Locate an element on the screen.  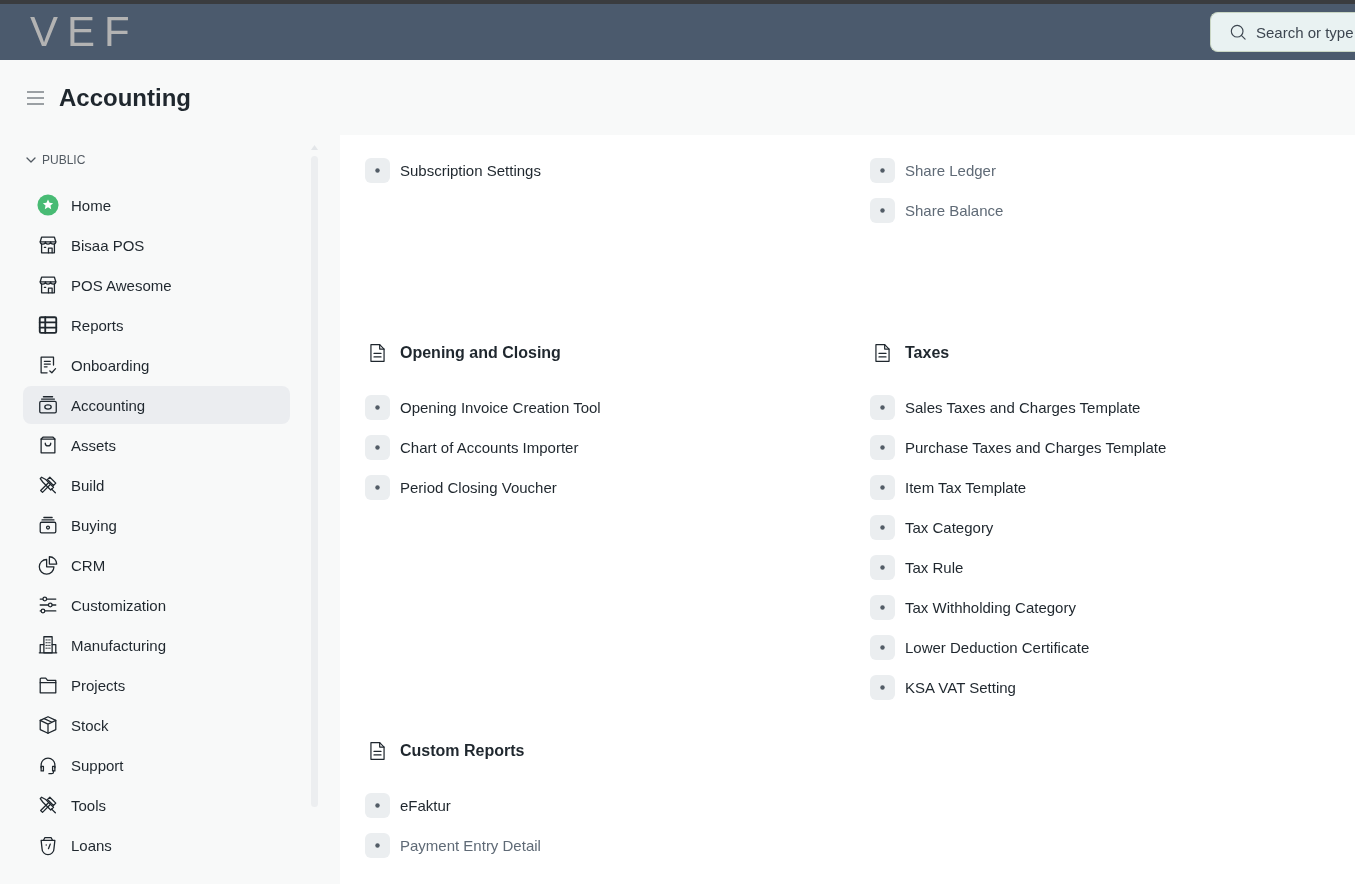
sidebar-item: Manufacturing is located at coordinates (156, 645).